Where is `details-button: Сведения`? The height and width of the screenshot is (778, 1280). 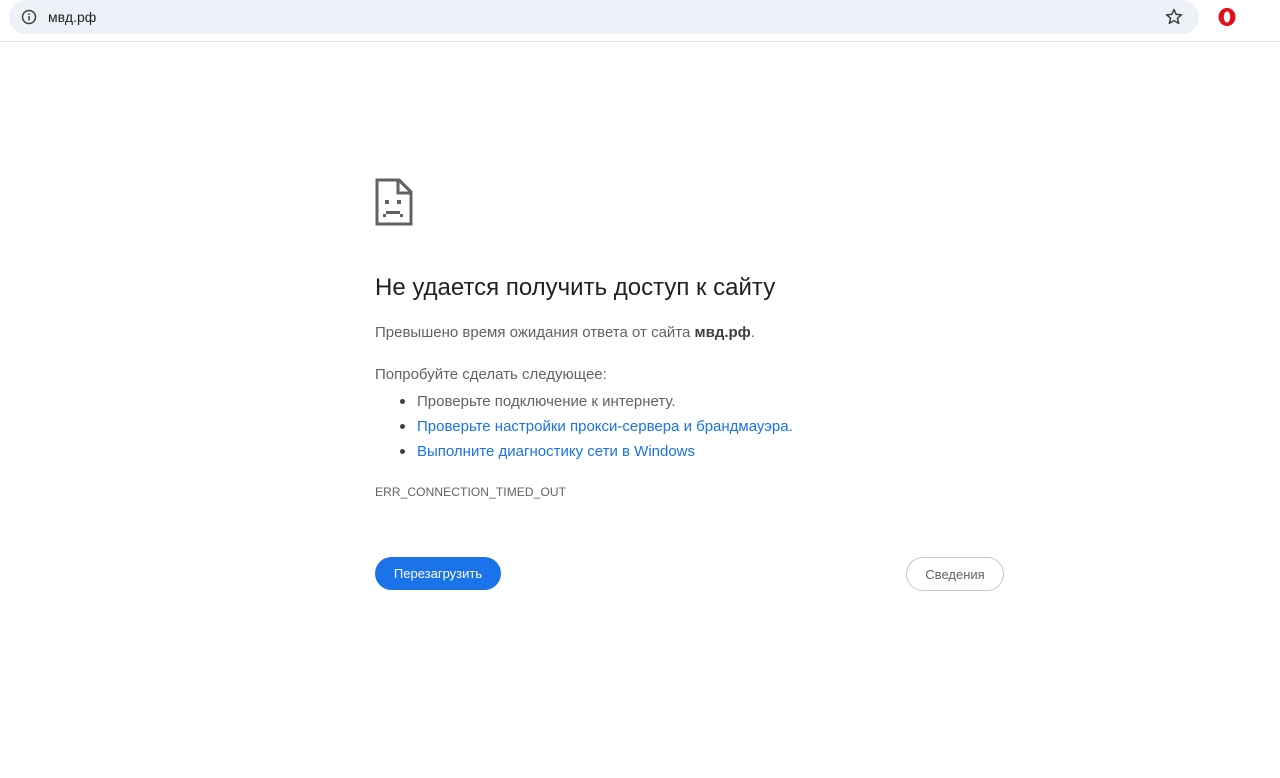 details-button: Сведения is located at coordinates (955, 574).